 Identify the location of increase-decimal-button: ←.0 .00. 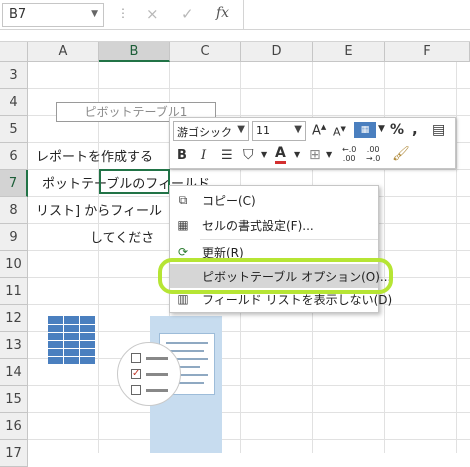
(349, 154).